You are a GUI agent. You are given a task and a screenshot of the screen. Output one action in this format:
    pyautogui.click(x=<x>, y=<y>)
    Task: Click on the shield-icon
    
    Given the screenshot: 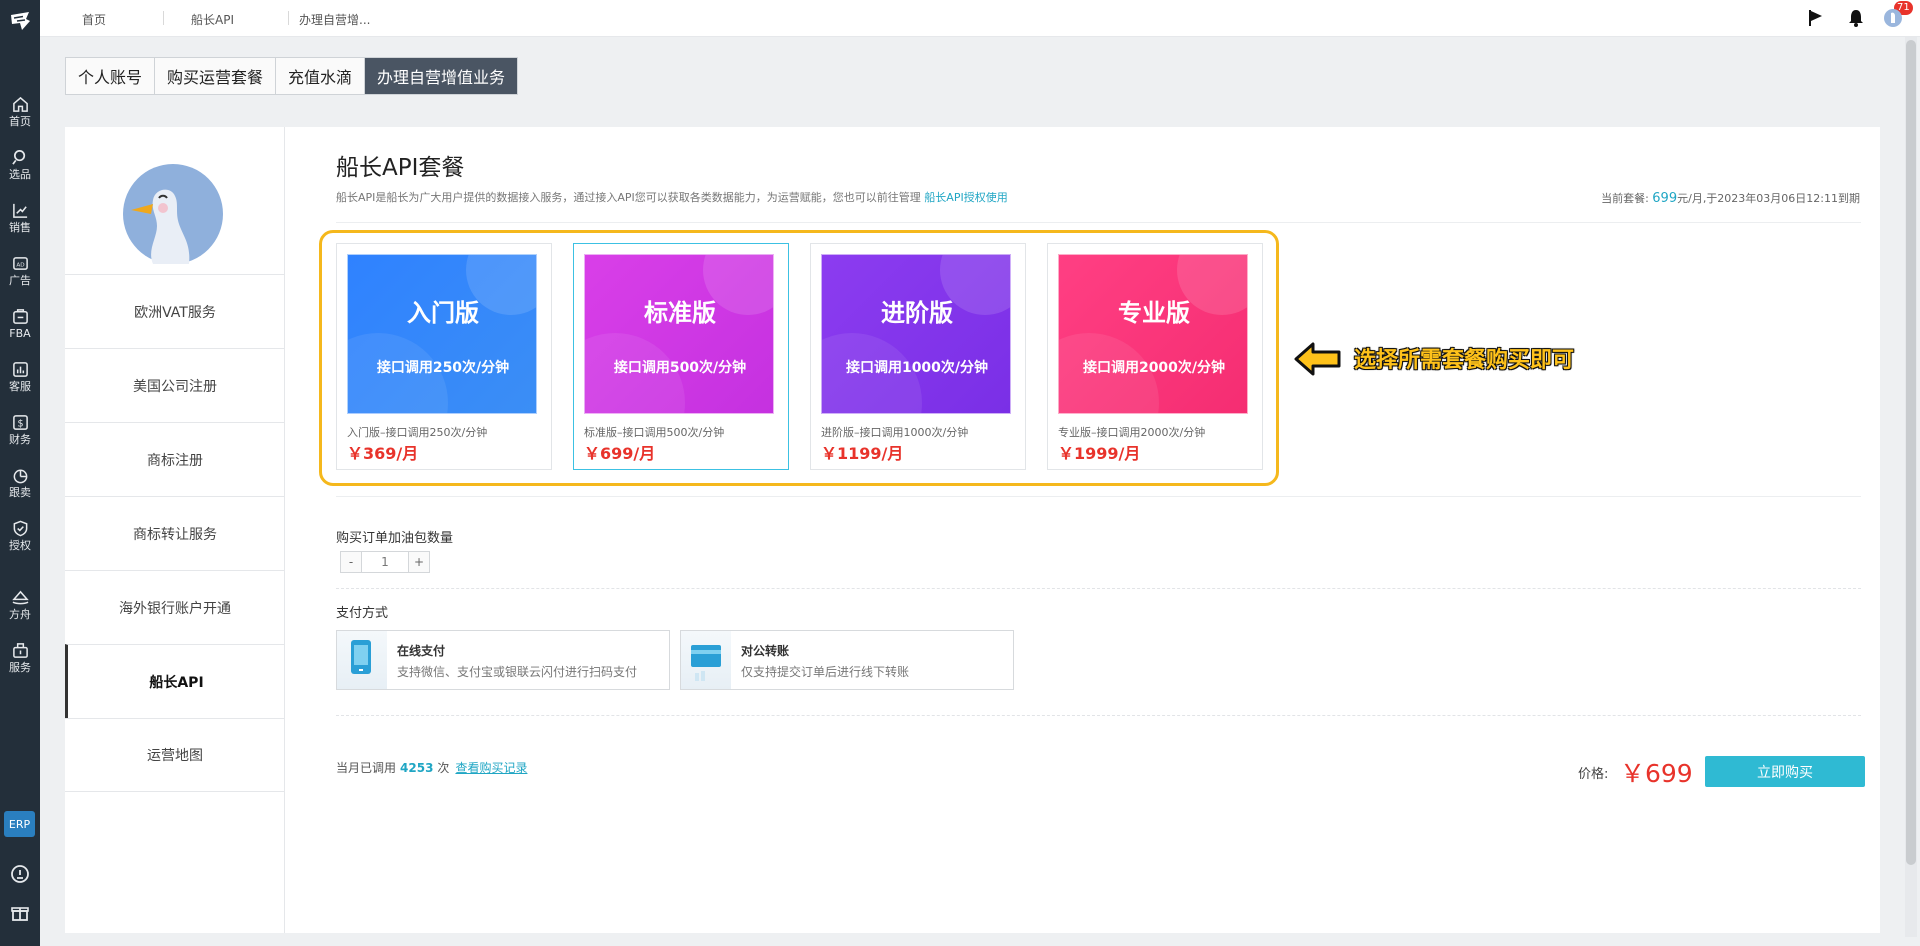 What is the action you would take?
    pyautogui.click(x=20, y=528)
    